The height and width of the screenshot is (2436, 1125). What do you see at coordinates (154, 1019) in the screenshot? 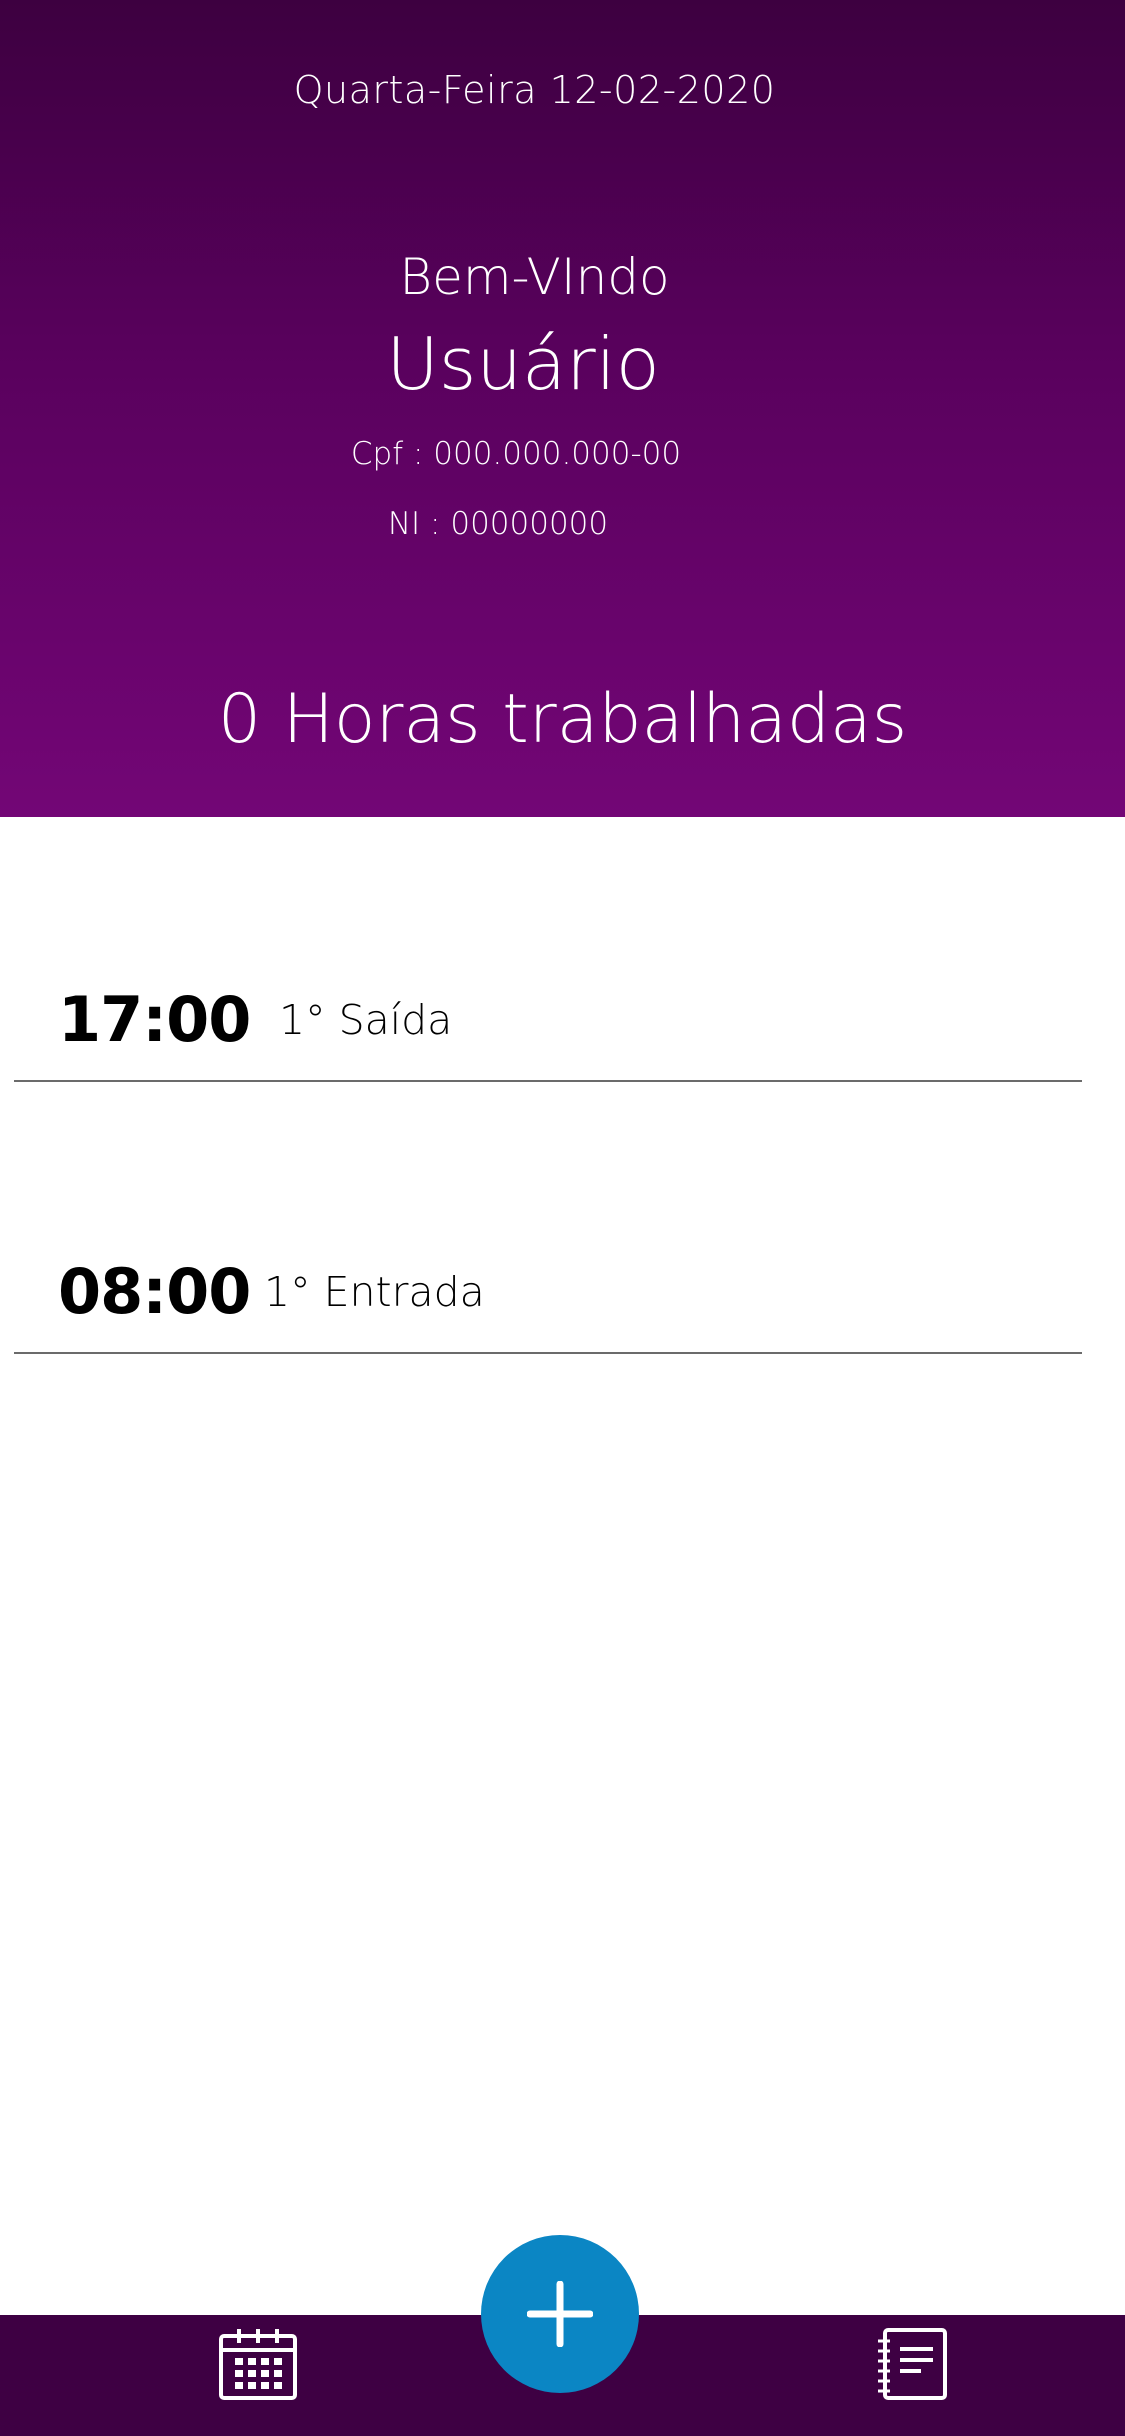
I see `record-time: 17:00` at bounding box center [154, 1019].